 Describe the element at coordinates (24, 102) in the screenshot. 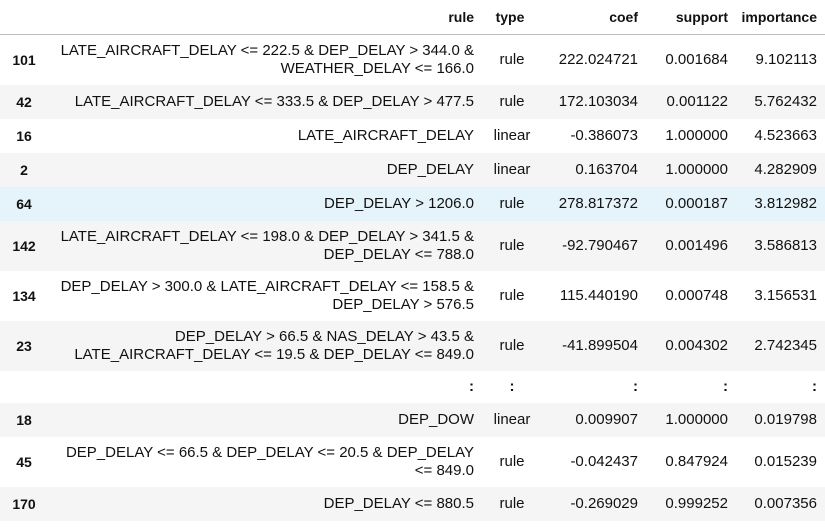

I see `row-index: 42` at that location.